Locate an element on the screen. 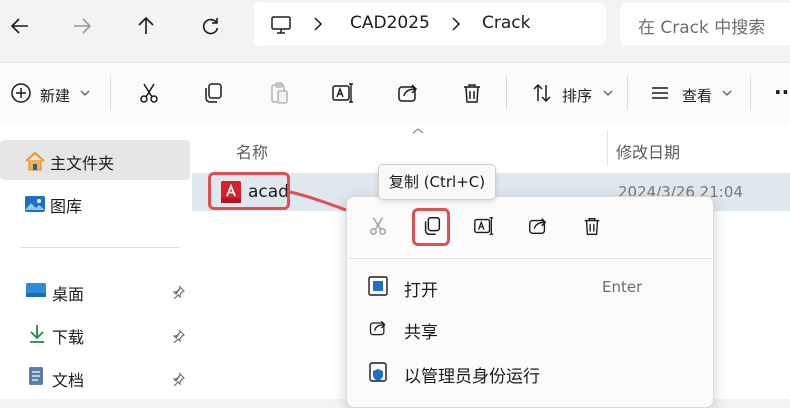  highlight-box-copy is located at coordinates (431, 227).